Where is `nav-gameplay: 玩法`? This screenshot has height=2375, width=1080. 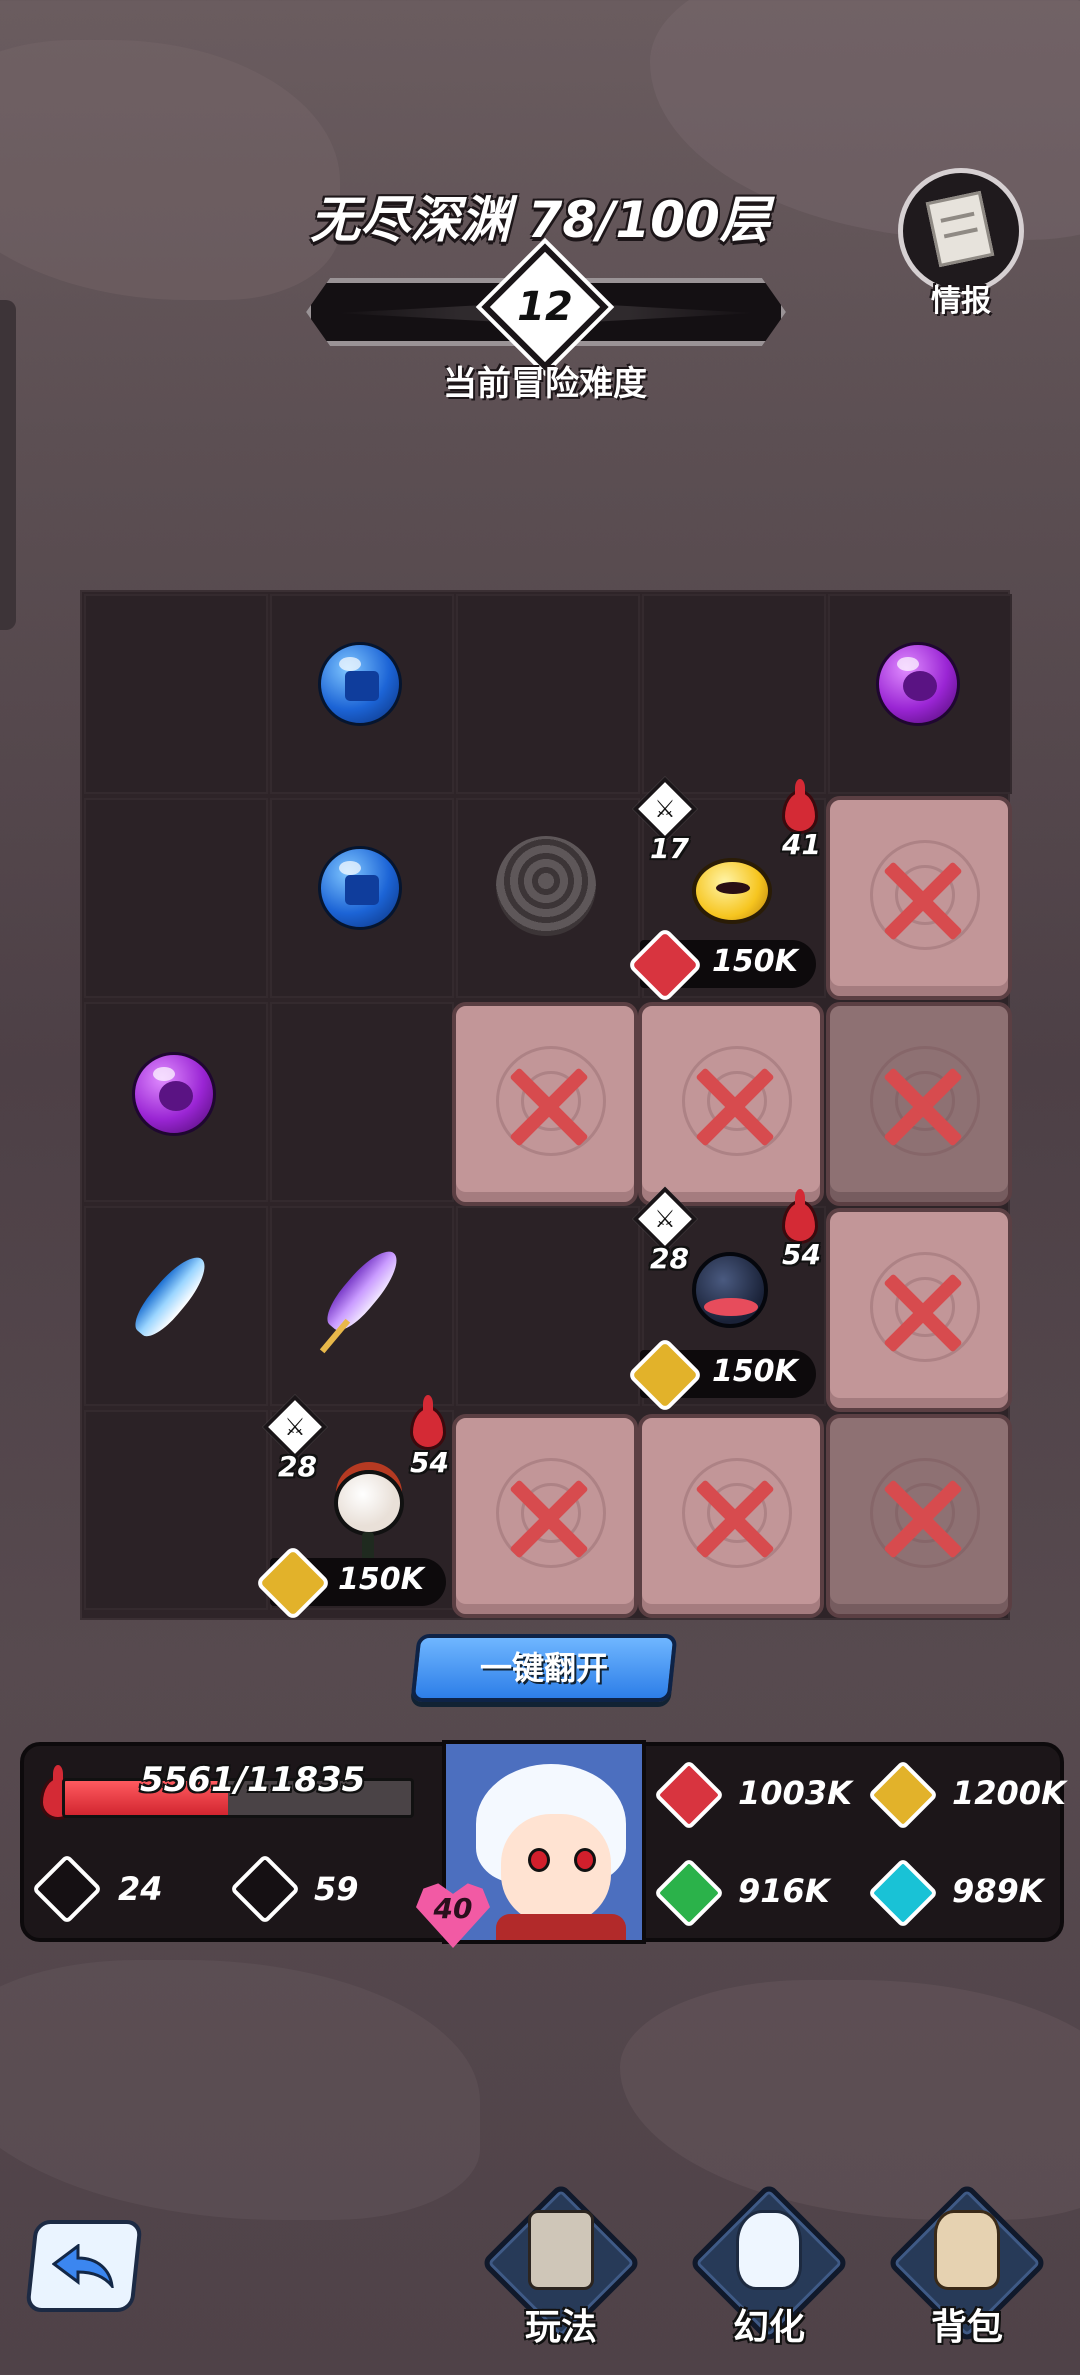 nav-gameplay: 玩法 is located at coordinates (561, 2264).